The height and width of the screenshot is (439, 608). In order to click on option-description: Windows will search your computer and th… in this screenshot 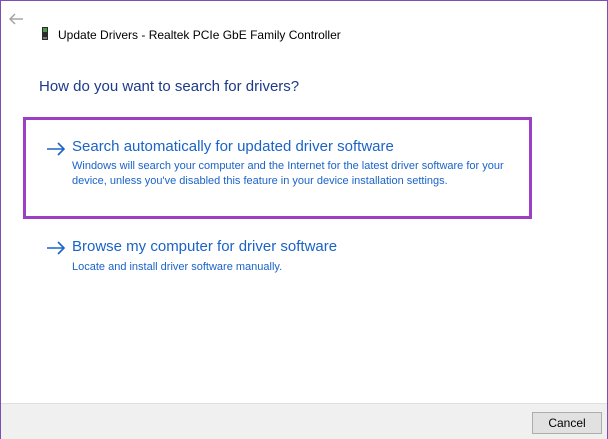, I will do `click(288, 173)`.